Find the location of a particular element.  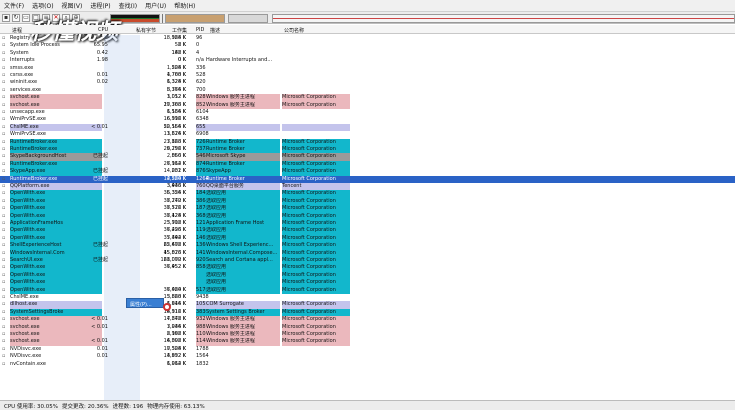

description: System Settings Broker is located at coordinates (243, 312).